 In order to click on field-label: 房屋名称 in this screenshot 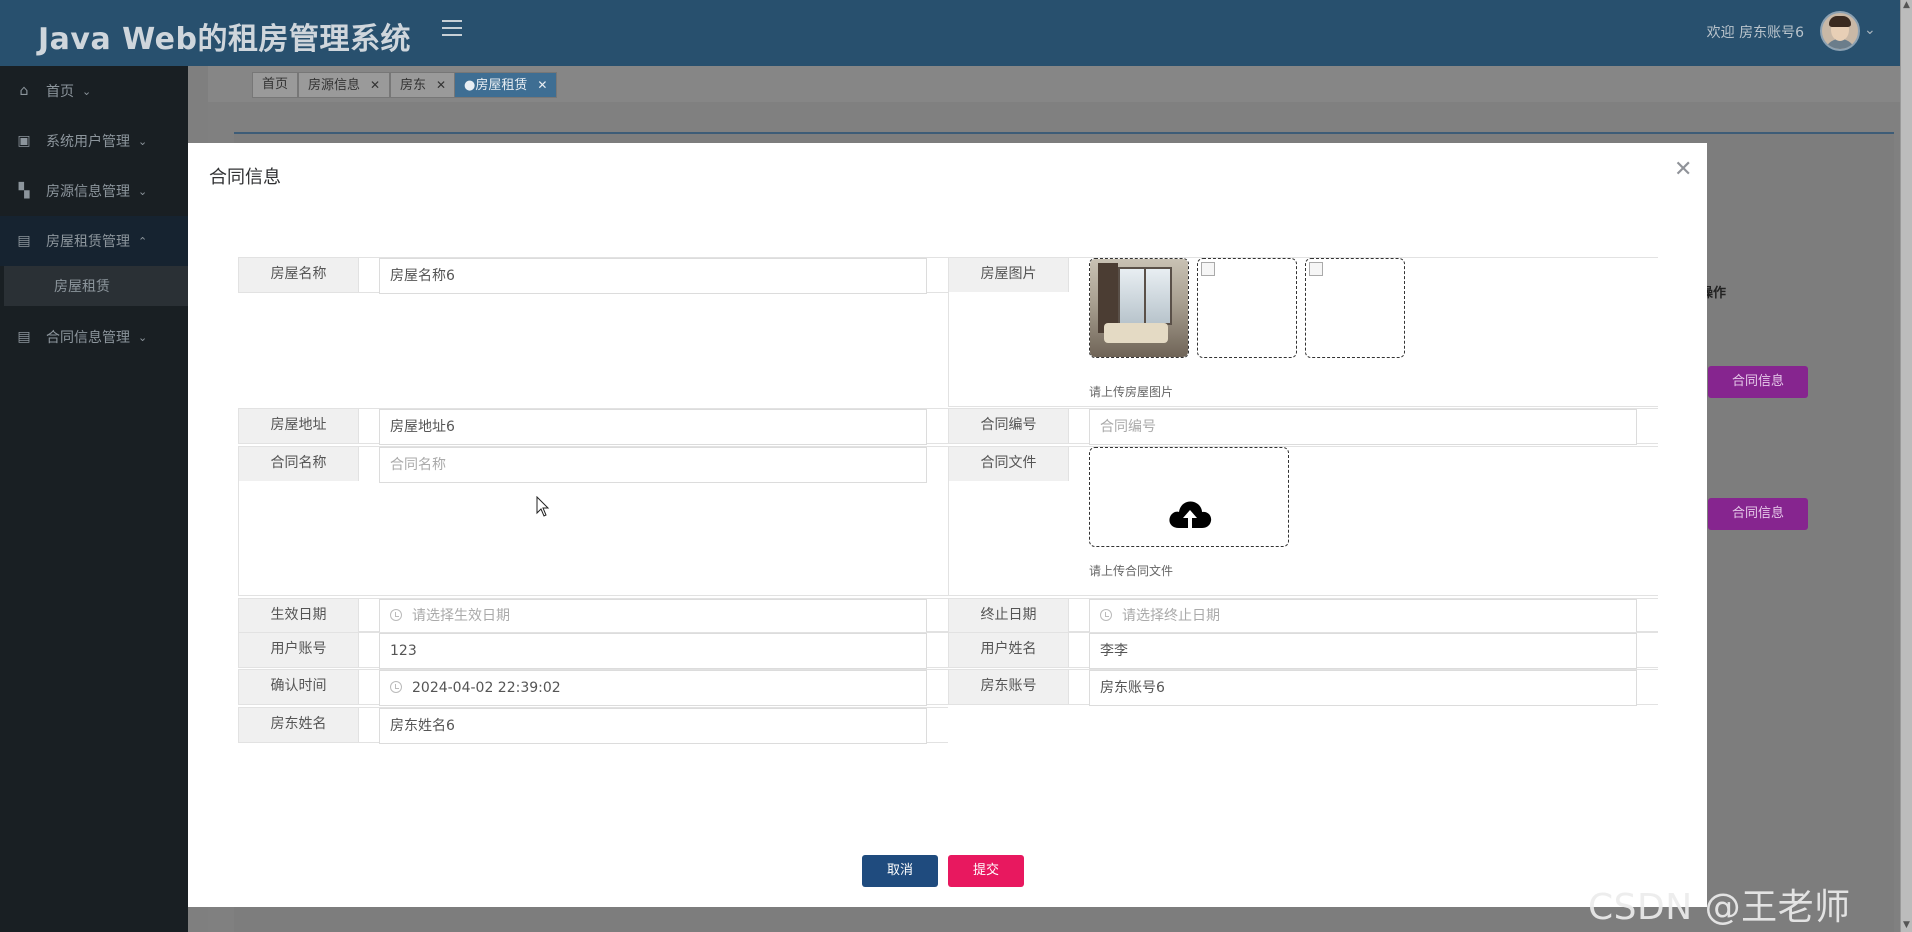, I will do `click(299, 275)`.